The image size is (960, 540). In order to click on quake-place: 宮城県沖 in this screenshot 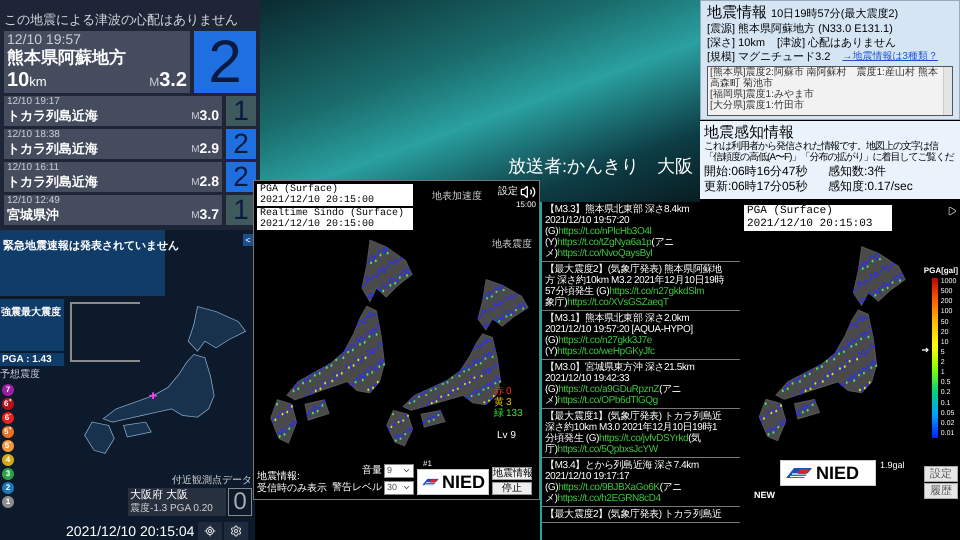, I will do `click(33, 214)`.